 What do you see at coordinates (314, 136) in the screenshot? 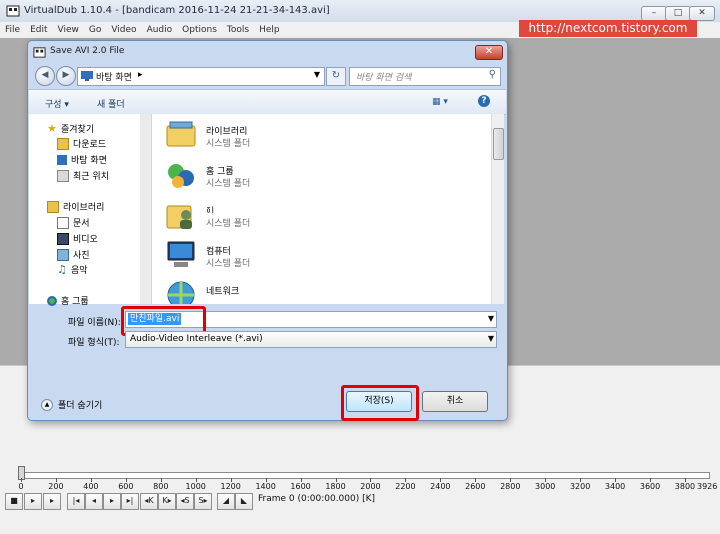
I see `list-item: 라이브러리 시스템 폴더` at bounding box center [314, 136].